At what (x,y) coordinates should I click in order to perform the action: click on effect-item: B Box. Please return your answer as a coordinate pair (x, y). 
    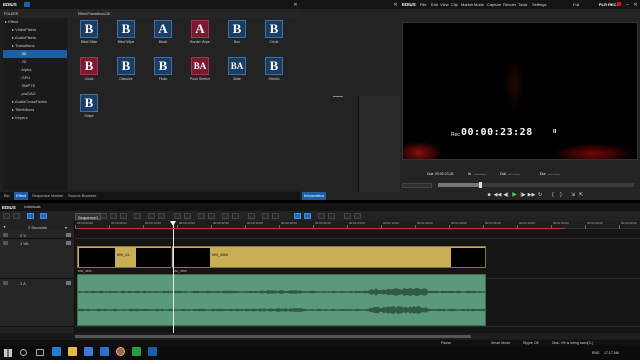
    Looking at the image, I should click on (237, 37).